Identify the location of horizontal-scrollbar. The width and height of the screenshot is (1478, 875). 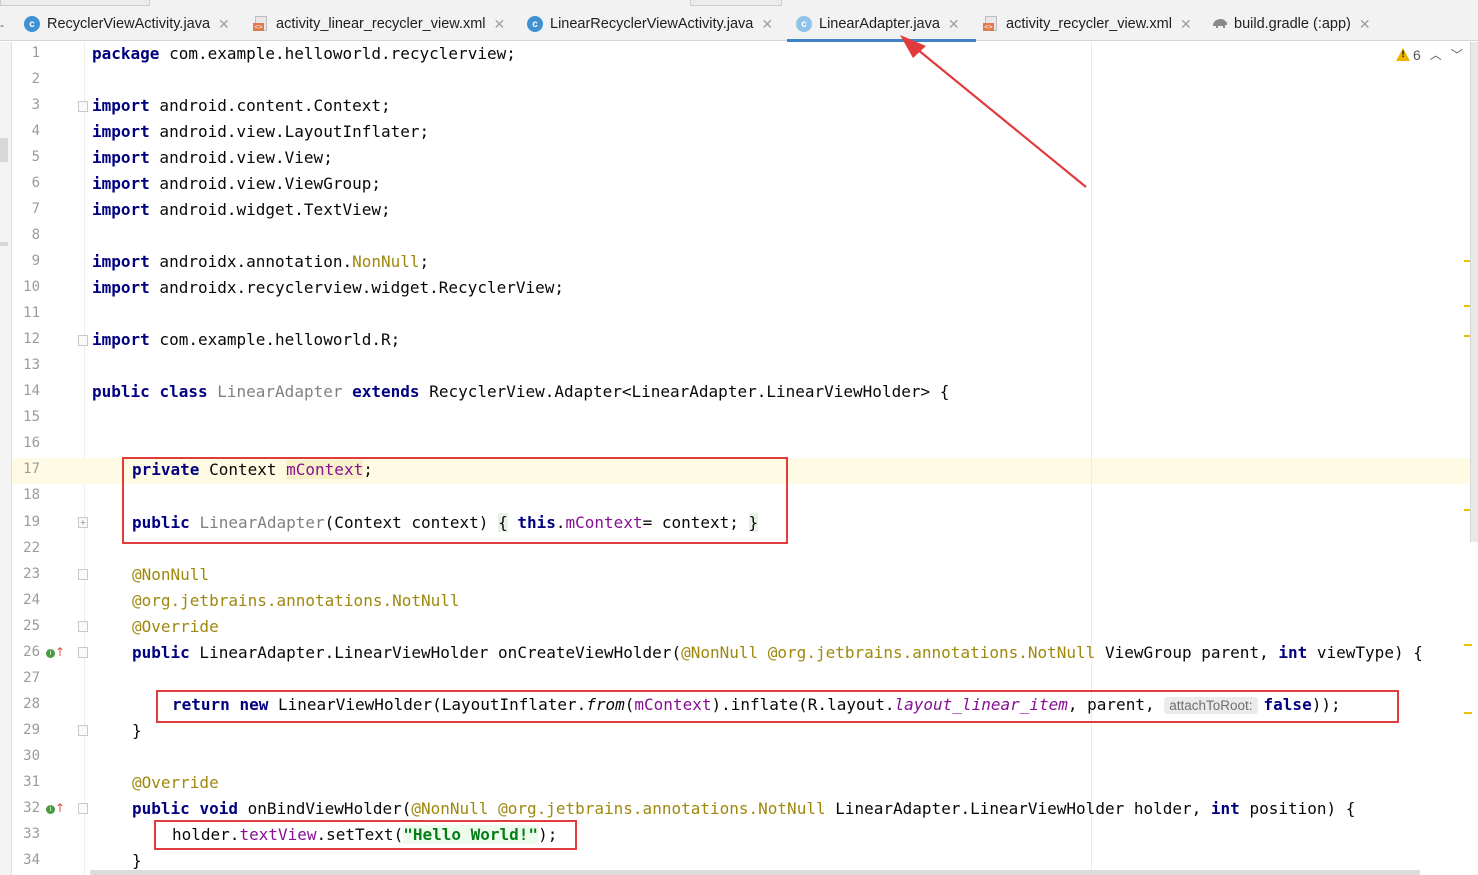
(755, 872).